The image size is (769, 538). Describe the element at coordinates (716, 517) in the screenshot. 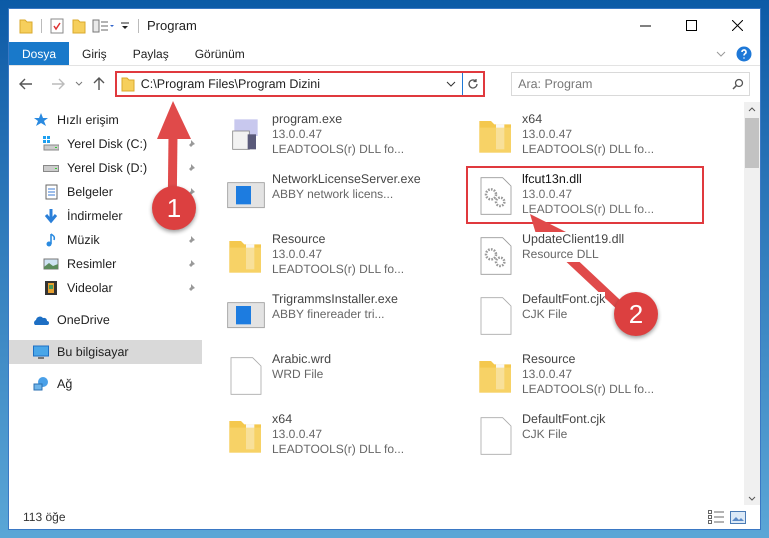

I see `details-view-icon` at that location.